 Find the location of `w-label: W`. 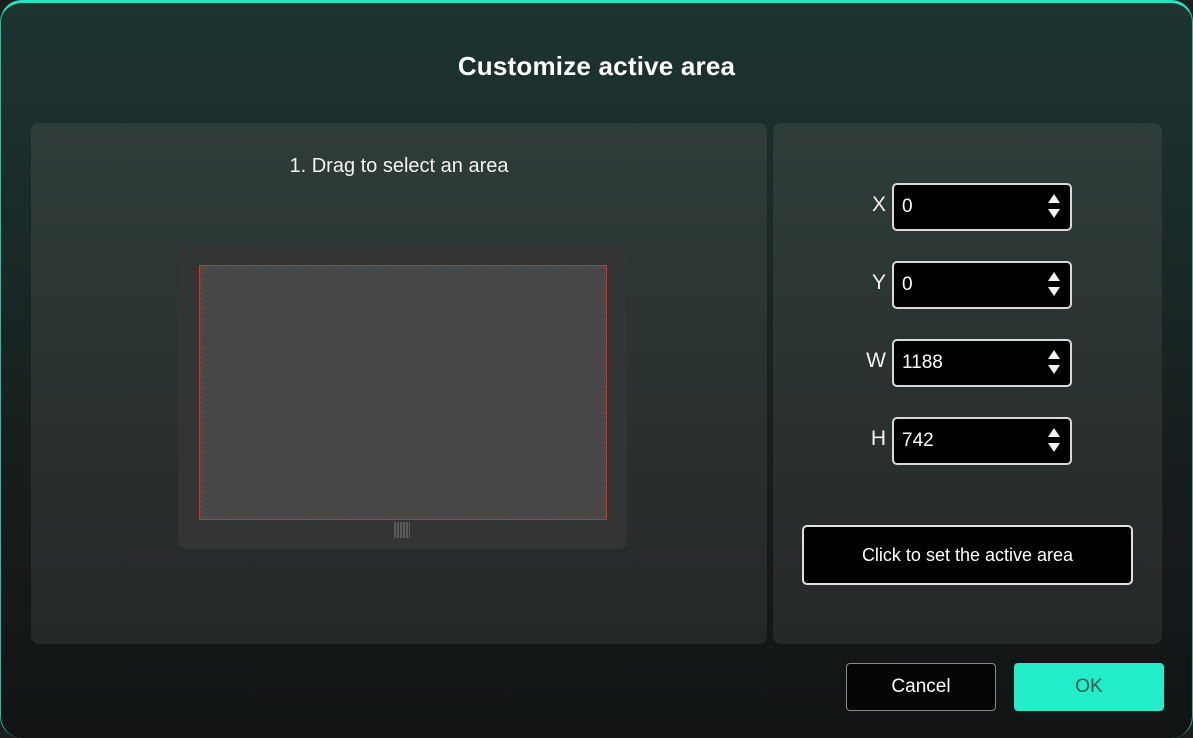

w-label: W is located at coordinates (876, 360).